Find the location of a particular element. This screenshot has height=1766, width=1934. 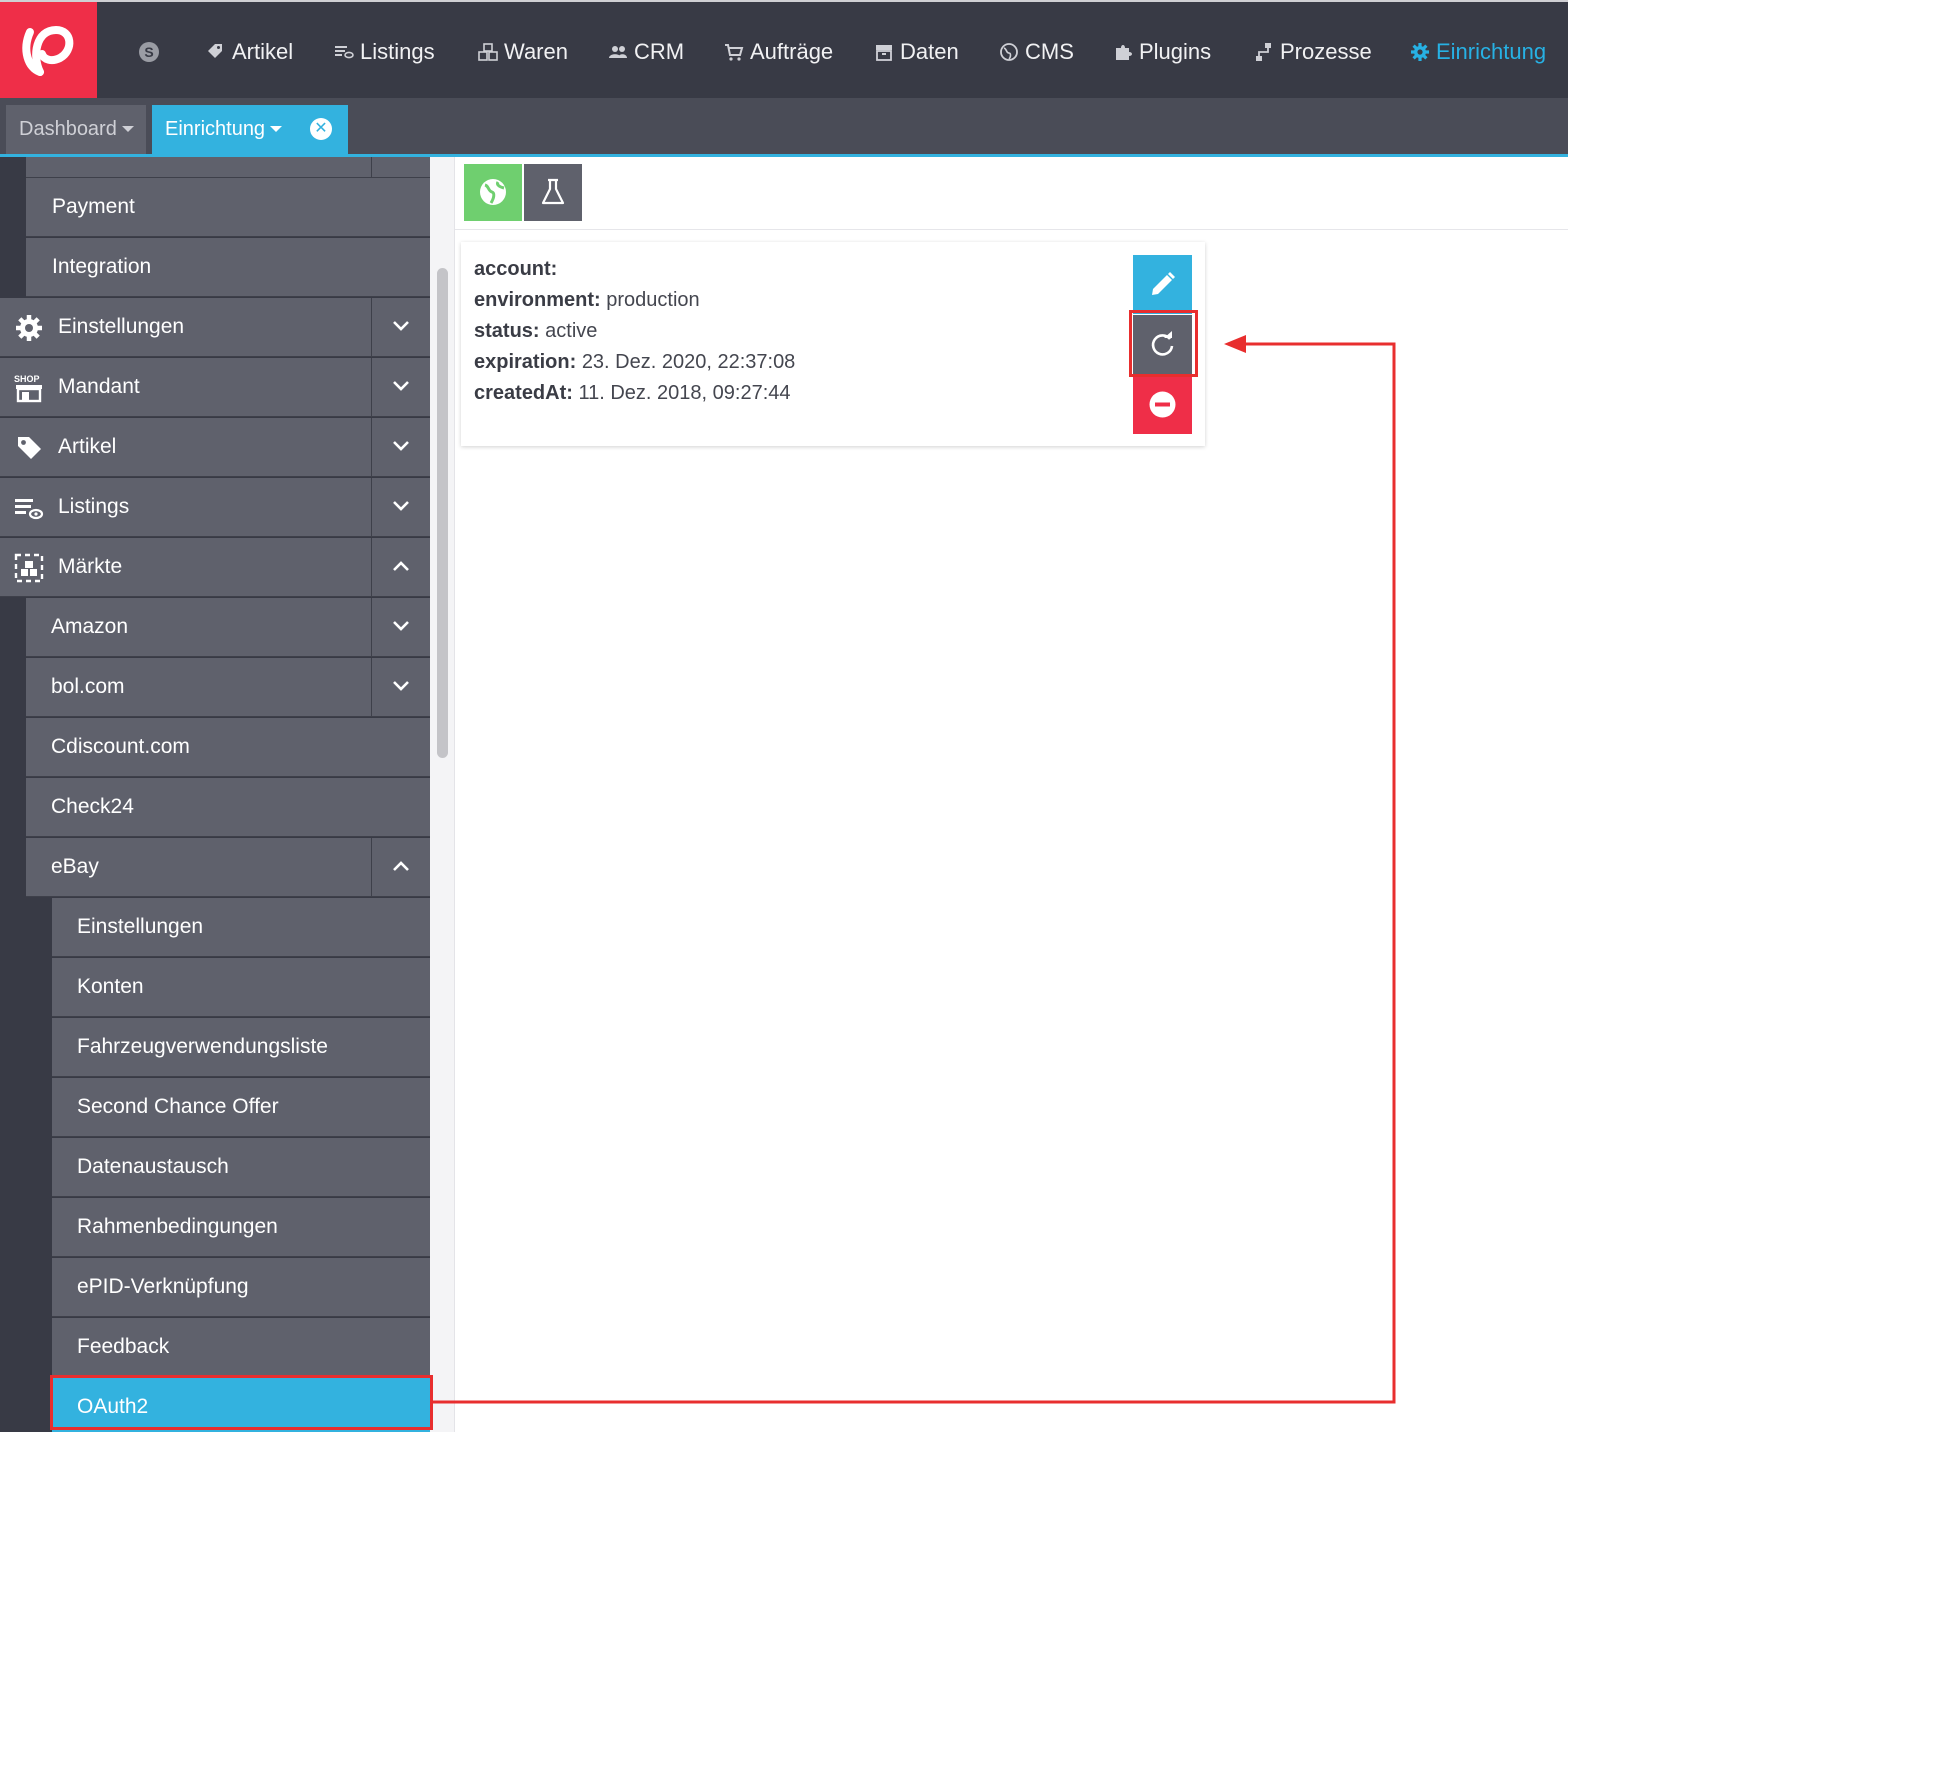

sidebar-scrollbar-thumb is located at coordinates (442, 513).